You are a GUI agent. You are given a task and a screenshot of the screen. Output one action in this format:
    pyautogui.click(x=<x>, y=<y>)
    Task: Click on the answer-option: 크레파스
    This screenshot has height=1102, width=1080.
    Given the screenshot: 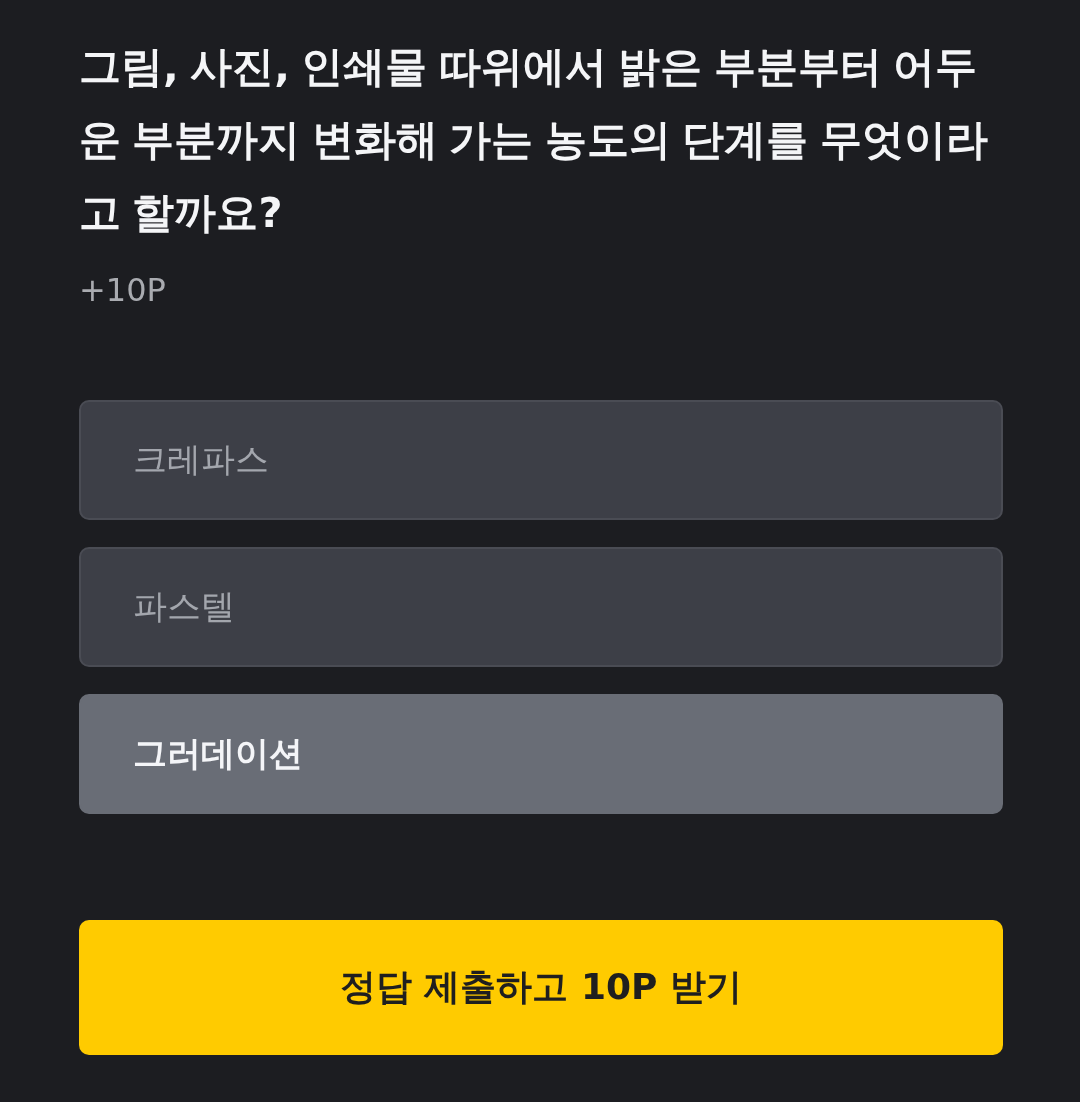 What is the action you would take?
    pyautogui.click(x=541, y=460)
    